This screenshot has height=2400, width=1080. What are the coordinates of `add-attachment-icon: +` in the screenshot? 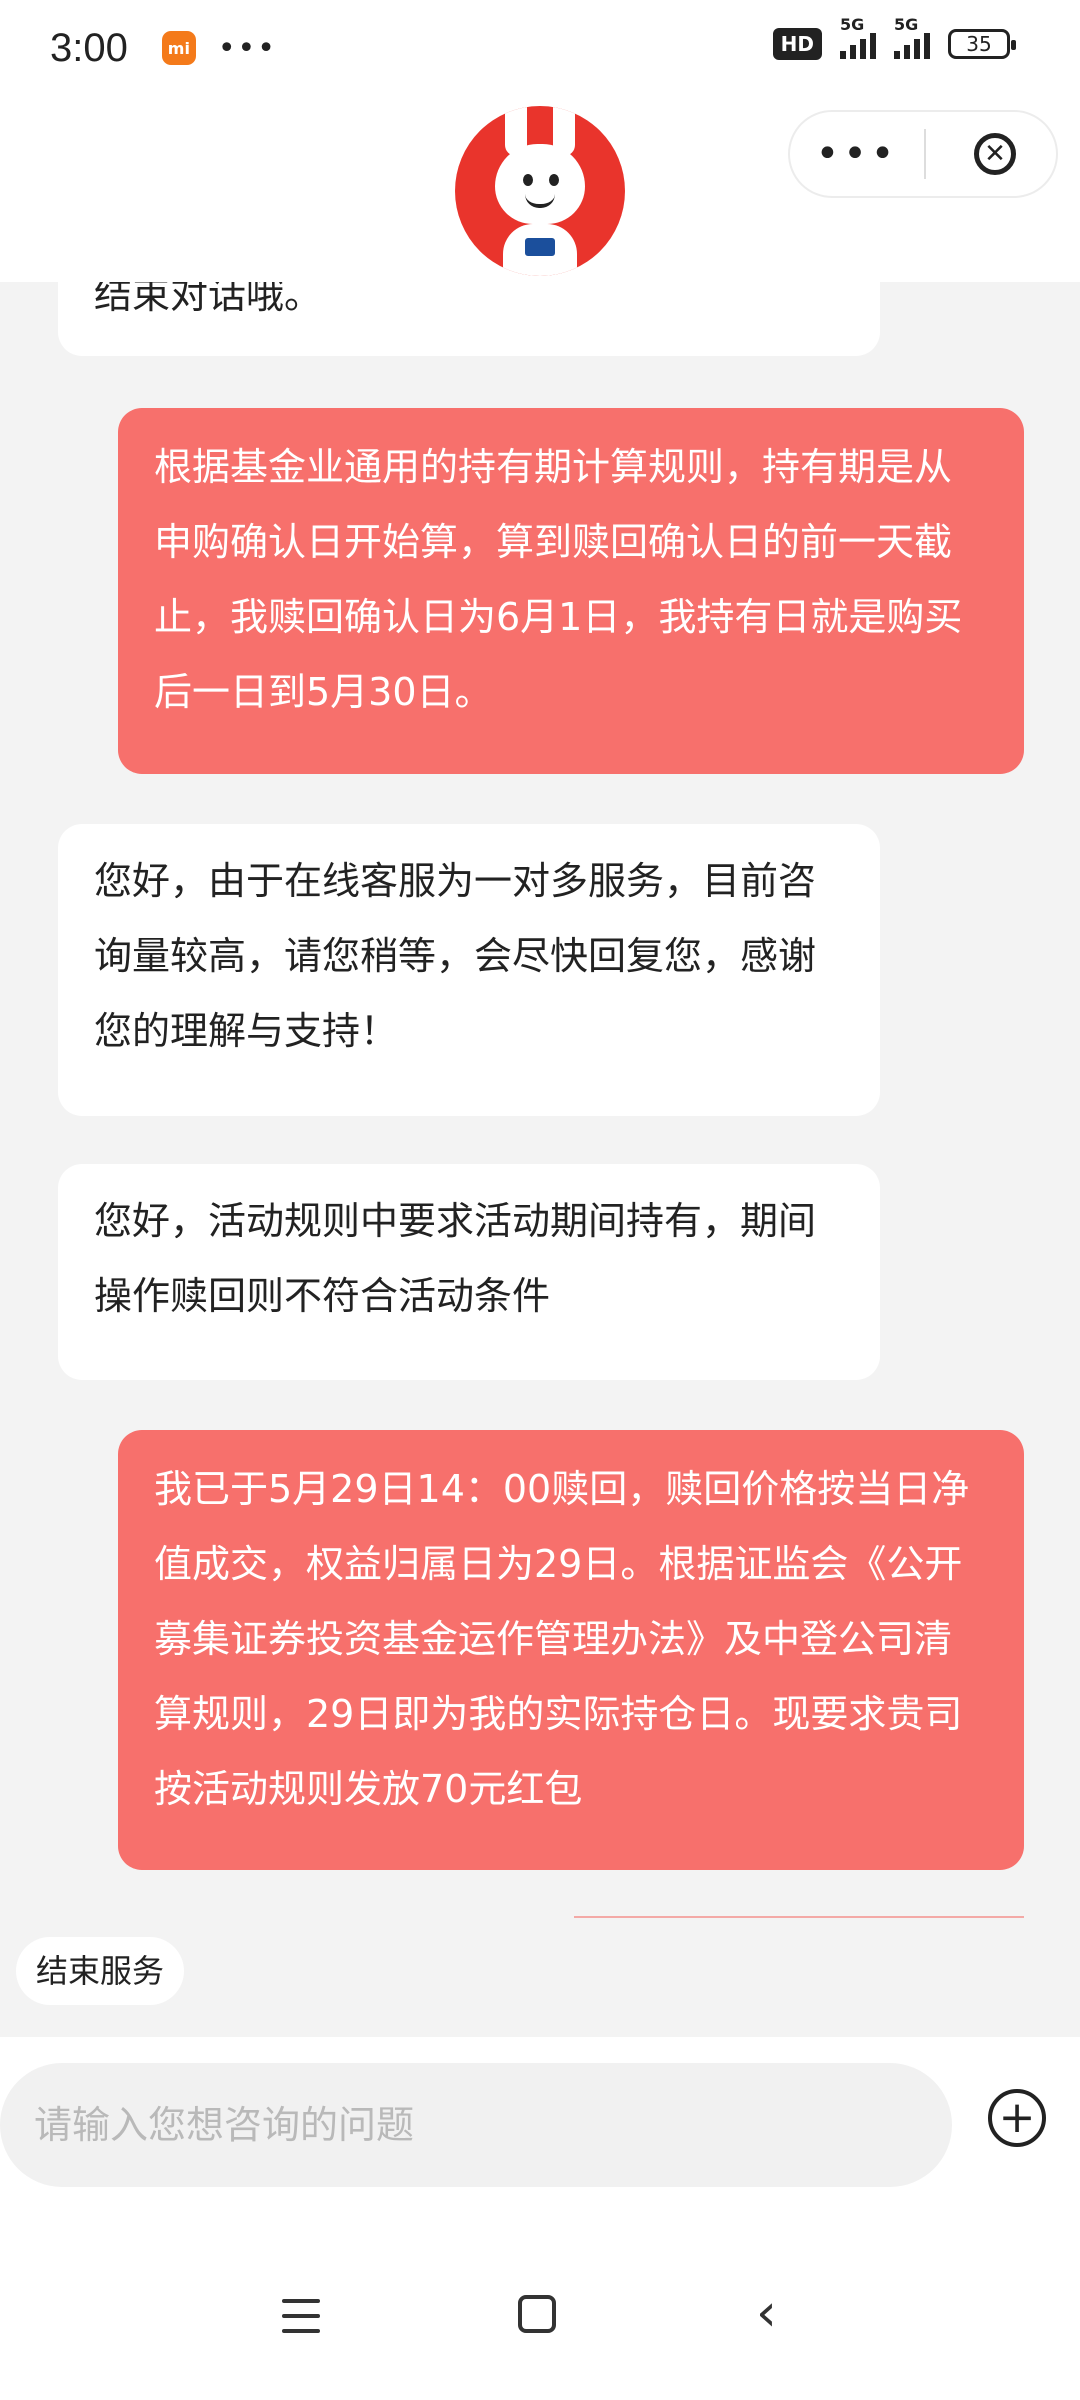 It's located at (1017, 2118).